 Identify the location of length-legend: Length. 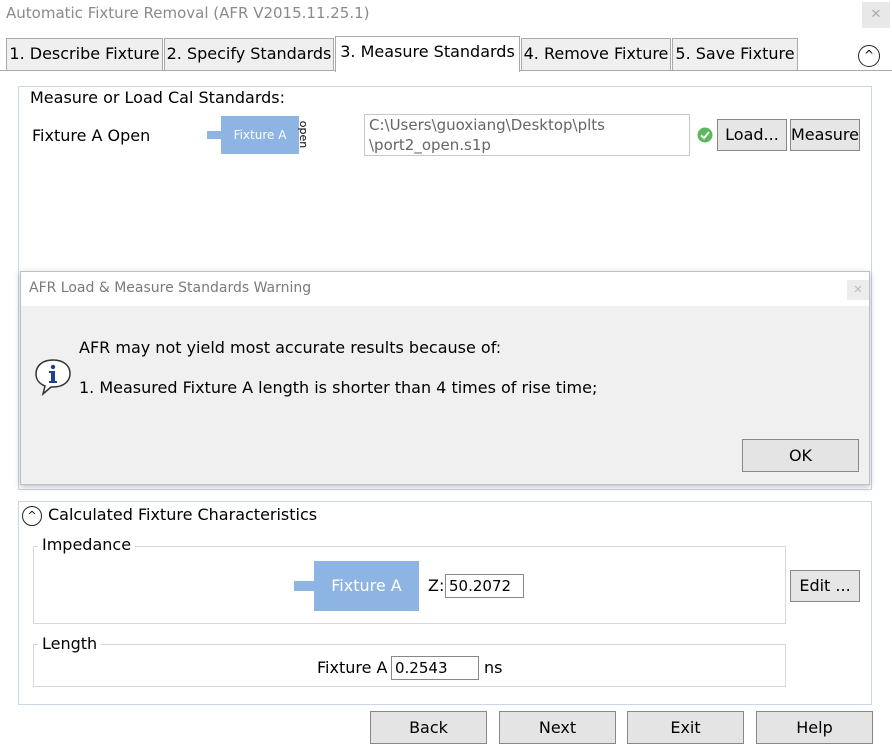
(70, 643).